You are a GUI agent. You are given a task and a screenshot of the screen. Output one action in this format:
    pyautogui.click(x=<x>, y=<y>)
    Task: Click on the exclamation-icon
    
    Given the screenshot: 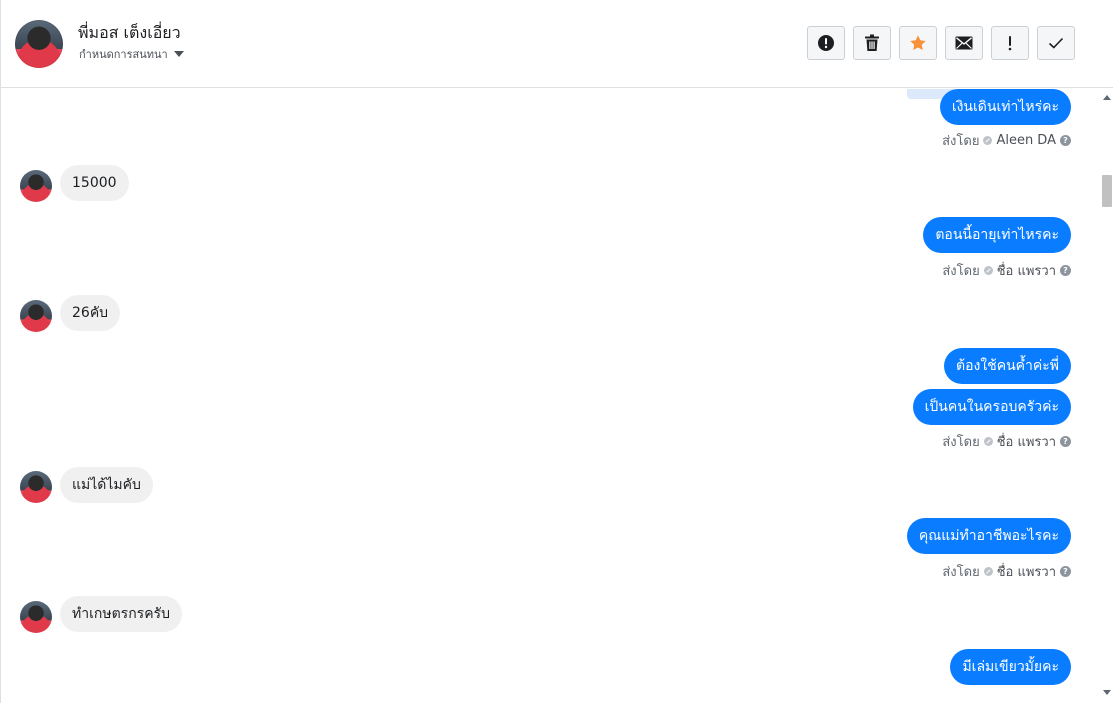 What is the action you would take?
    pyautogui.click(x=1010, y=43)
    